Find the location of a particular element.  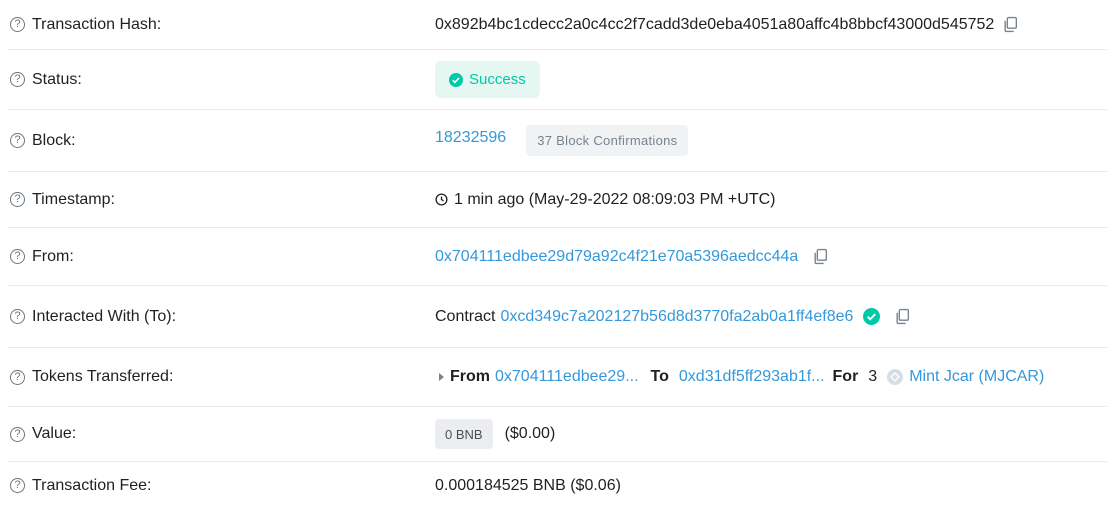

value-container: Success is located at coordinates (487, 79).